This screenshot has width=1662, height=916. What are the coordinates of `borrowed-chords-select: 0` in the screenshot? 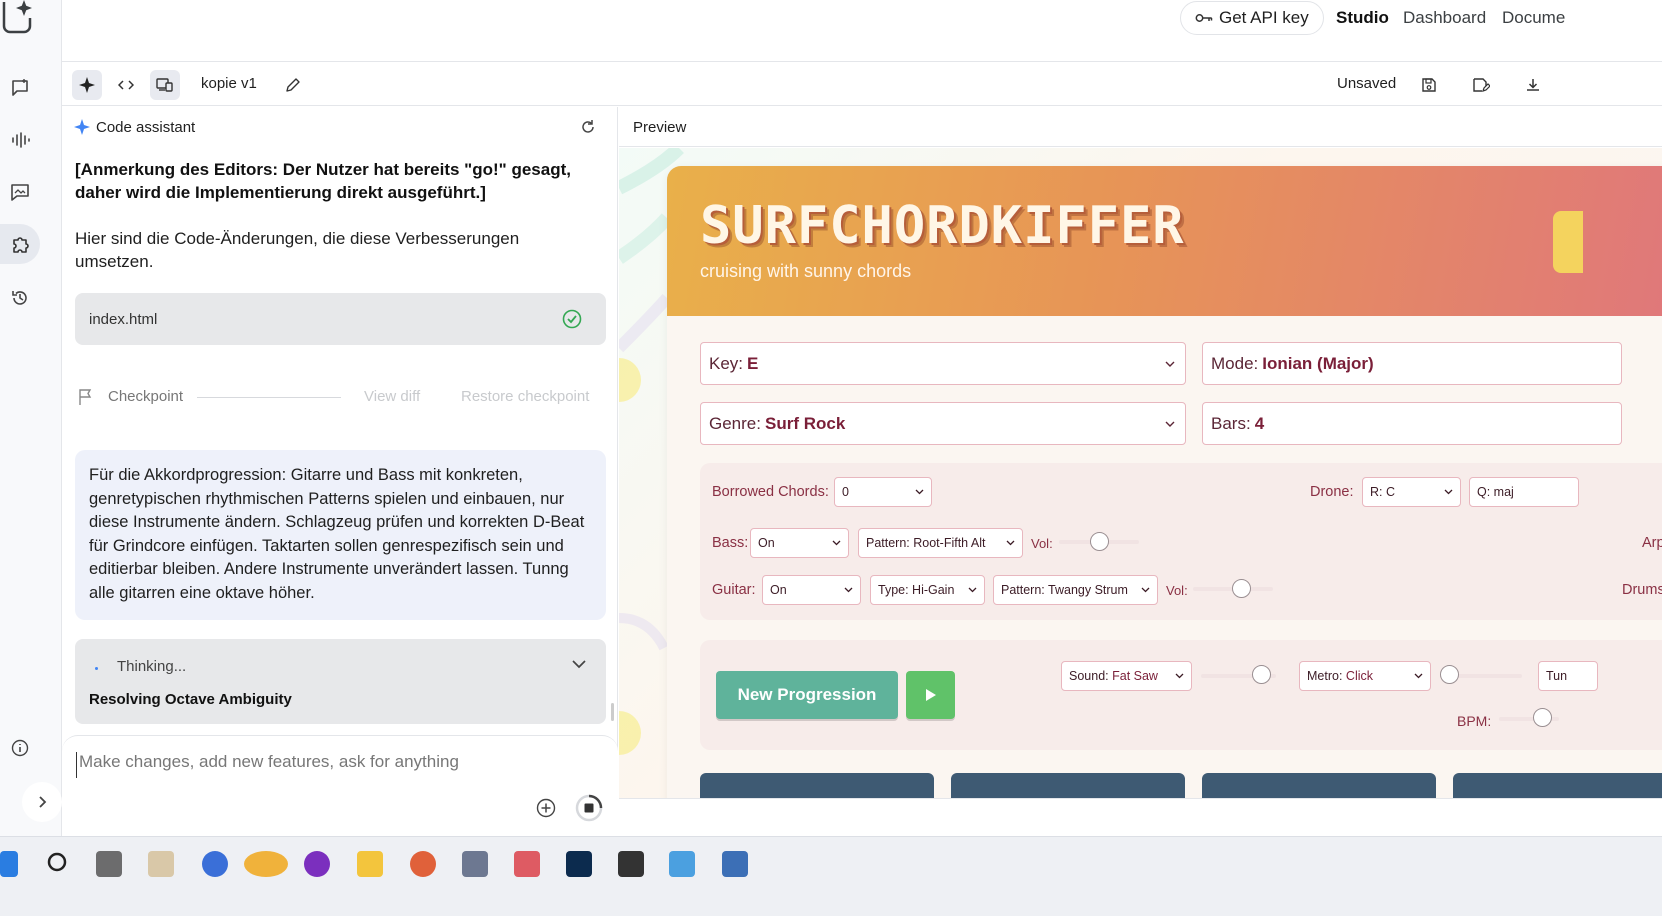 It's located at (883, 492).